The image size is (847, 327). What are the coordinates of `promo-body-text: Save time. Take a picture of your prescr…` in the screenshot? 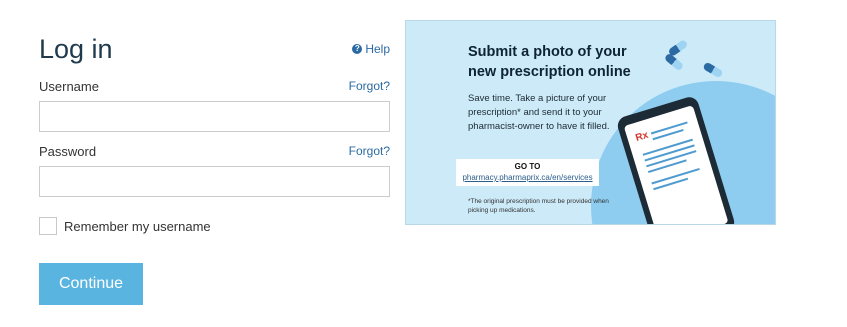 It's located at (539, 112).